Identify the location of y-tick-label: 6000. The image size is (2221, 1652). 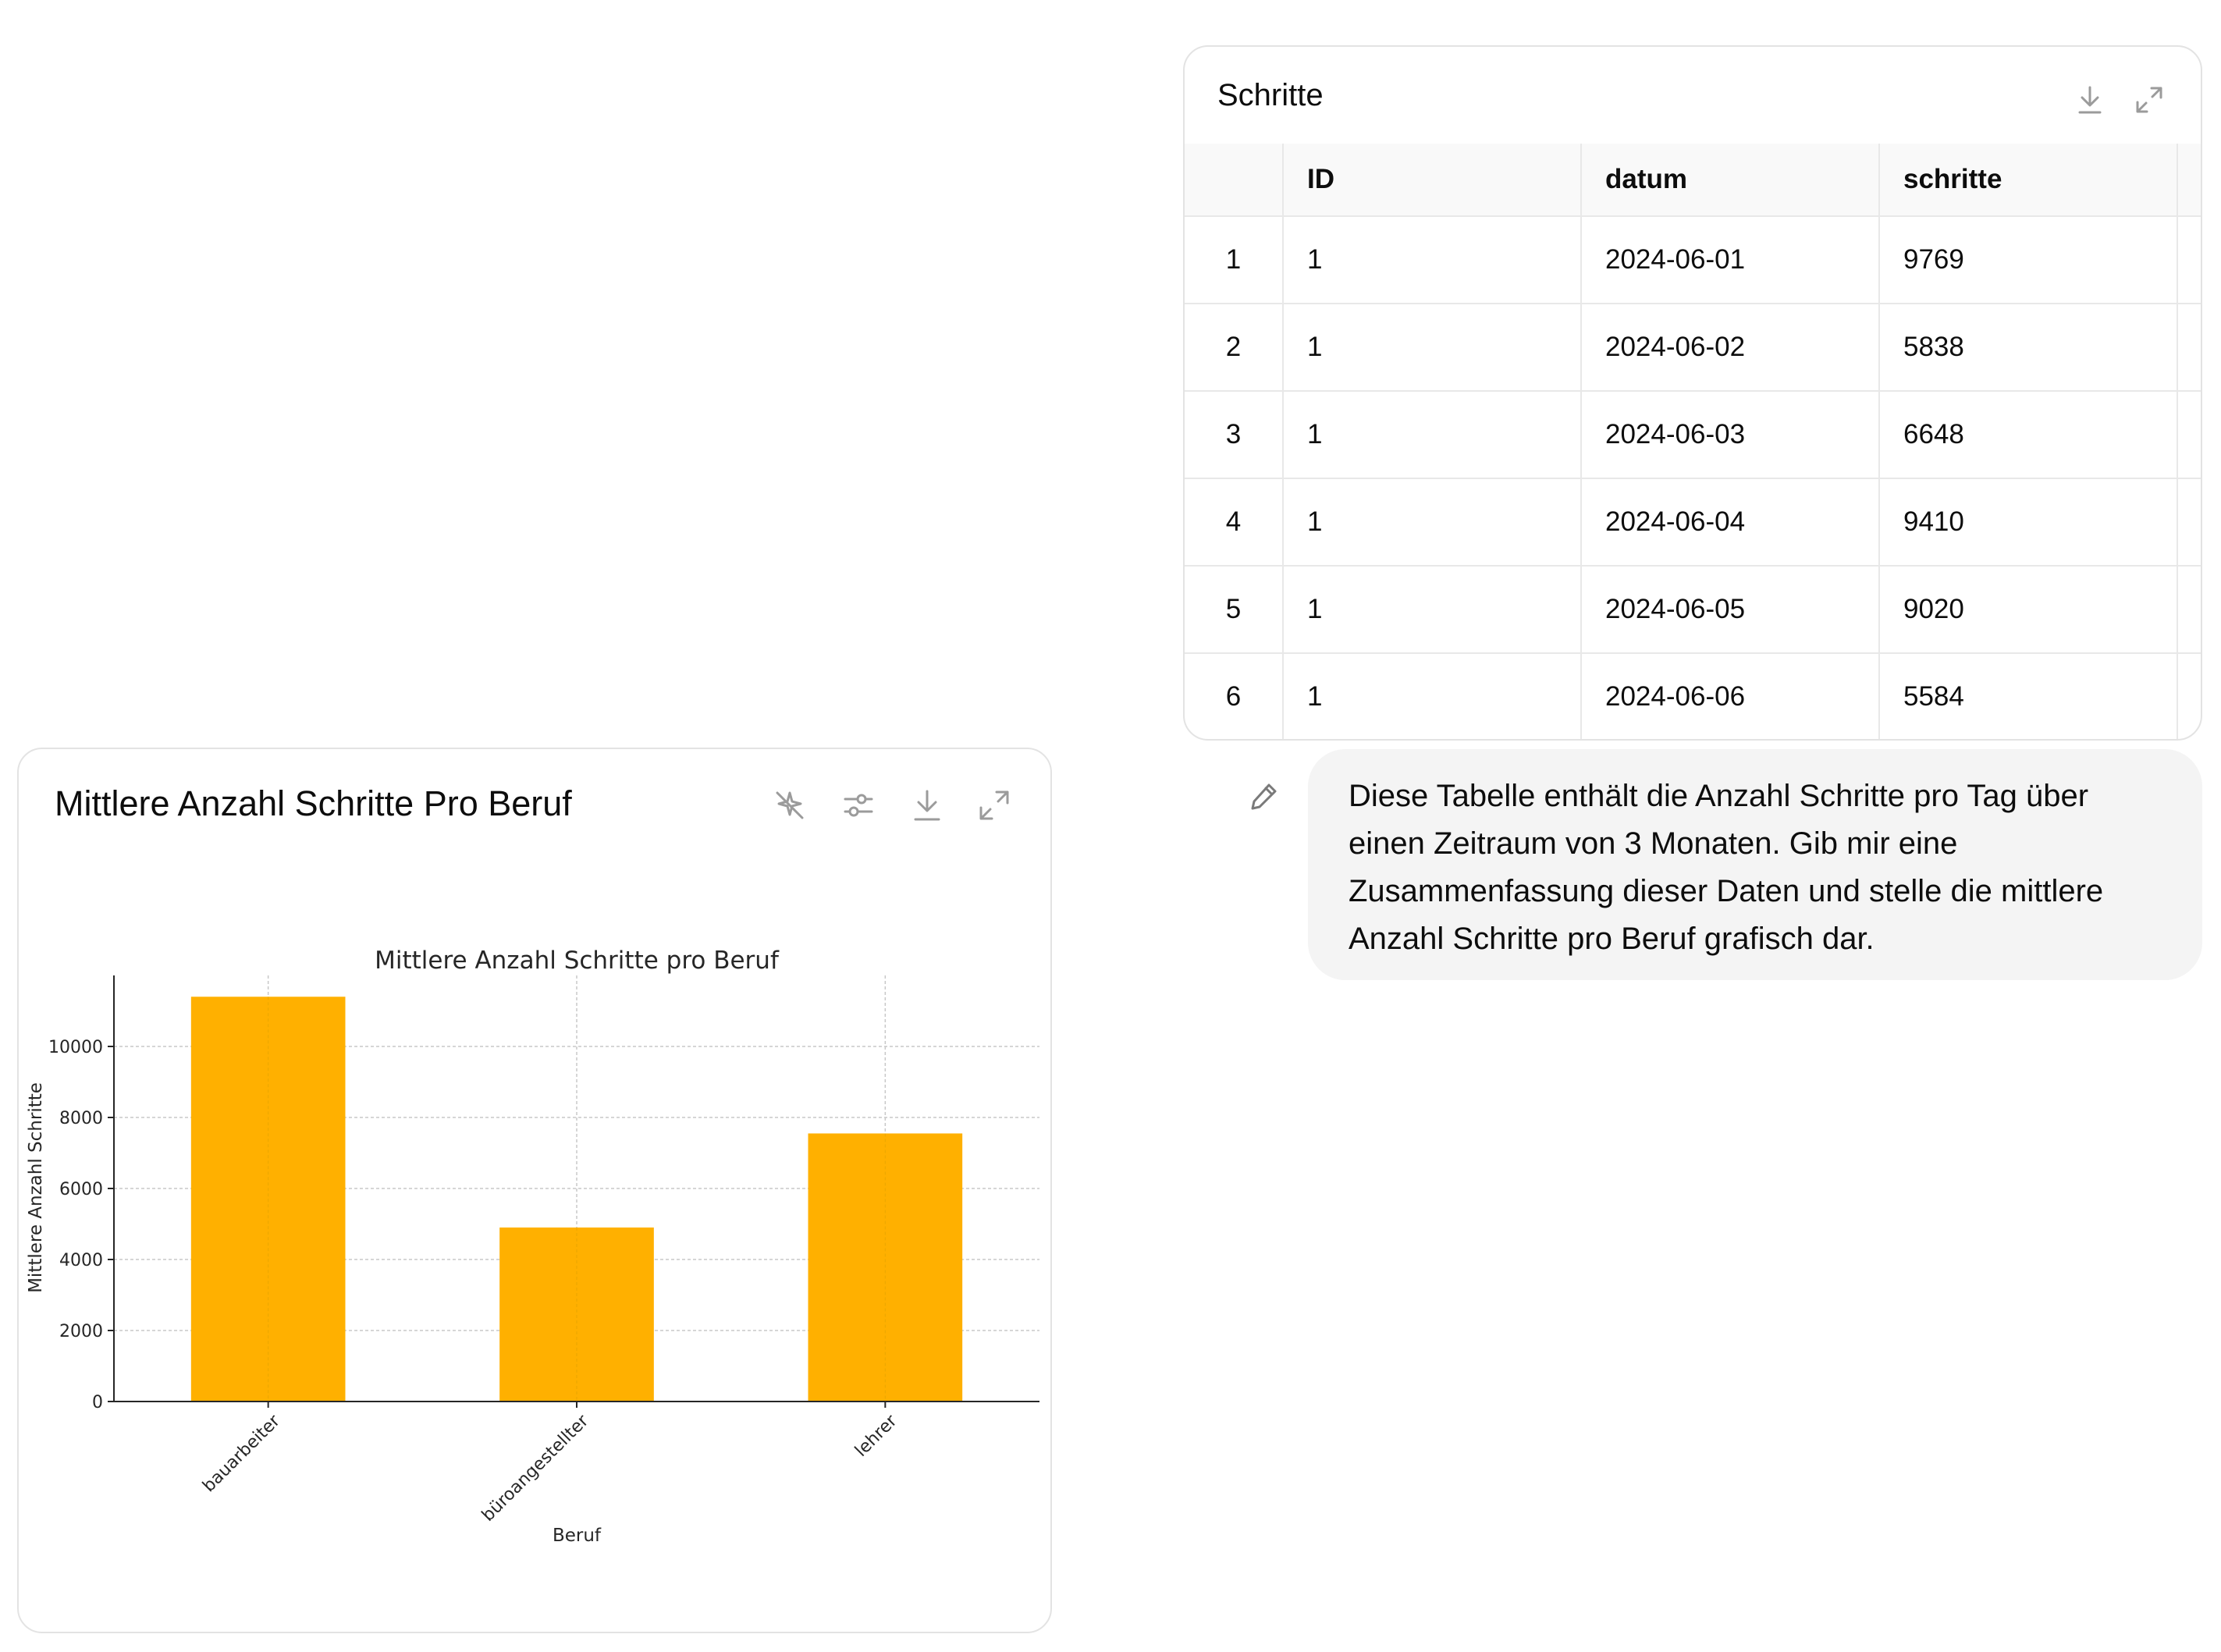
(81, 1190).